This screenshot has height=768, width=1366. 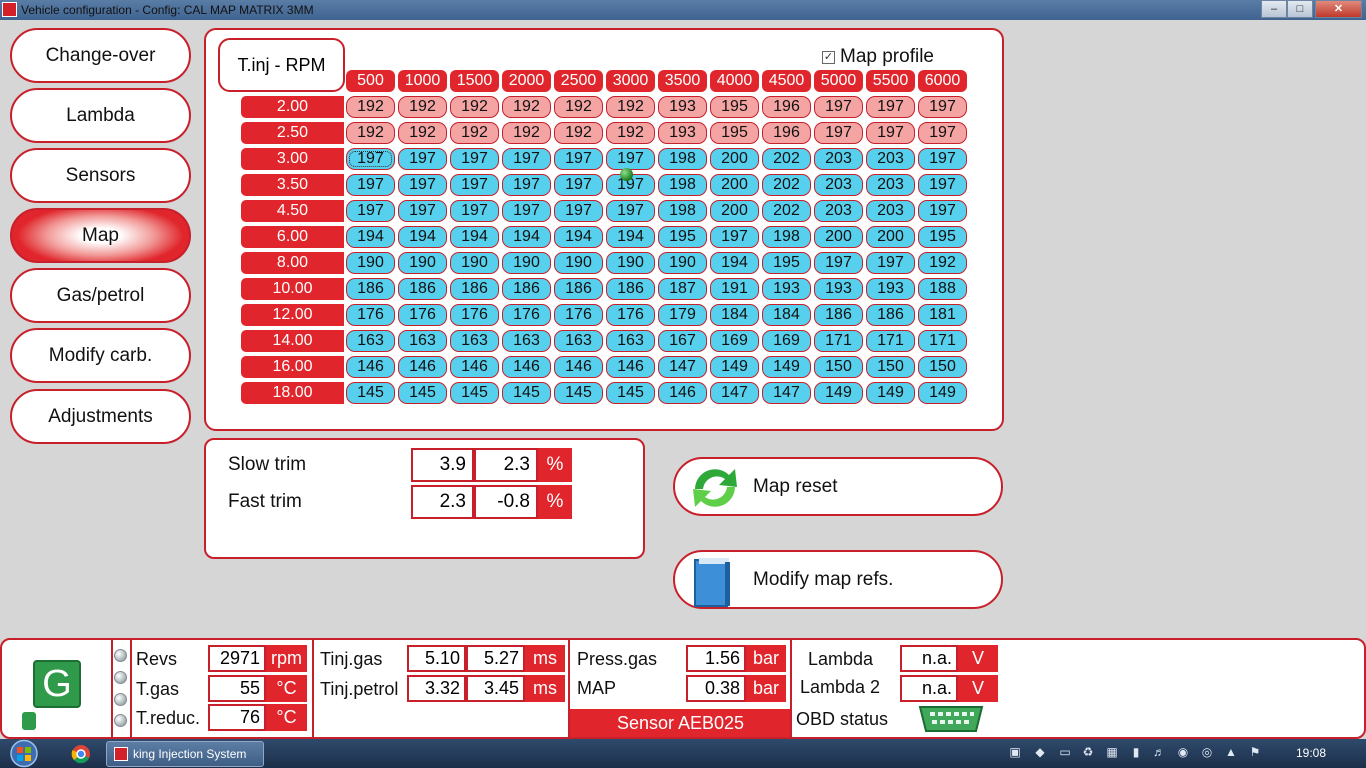 I want to click on map-cell: 200, so click(x=734, y=159).